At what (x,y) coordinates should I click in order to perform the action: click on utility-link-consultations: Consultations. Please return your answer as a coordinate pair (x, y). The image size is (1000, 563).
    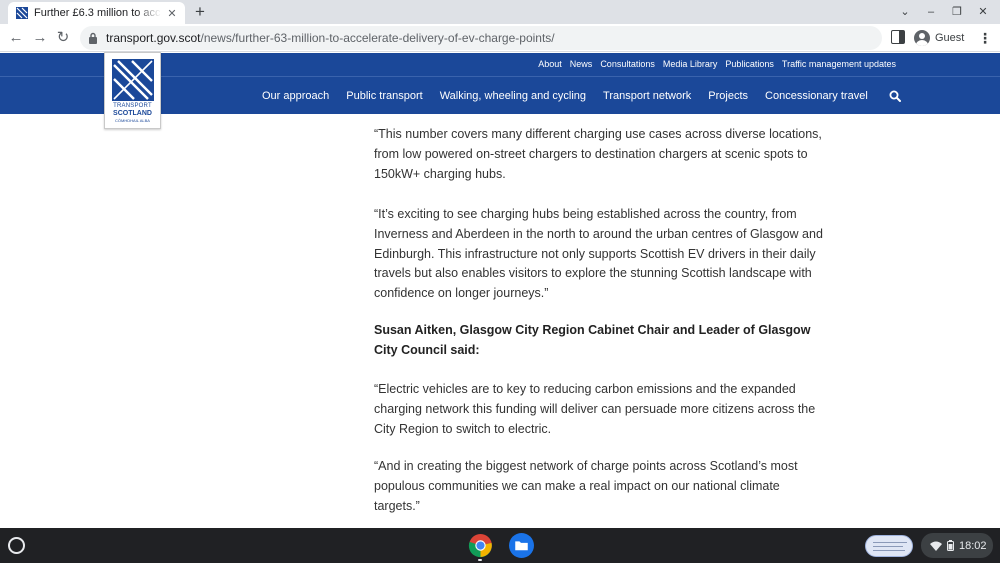
    Looking at the image, I should click on (627, 64).